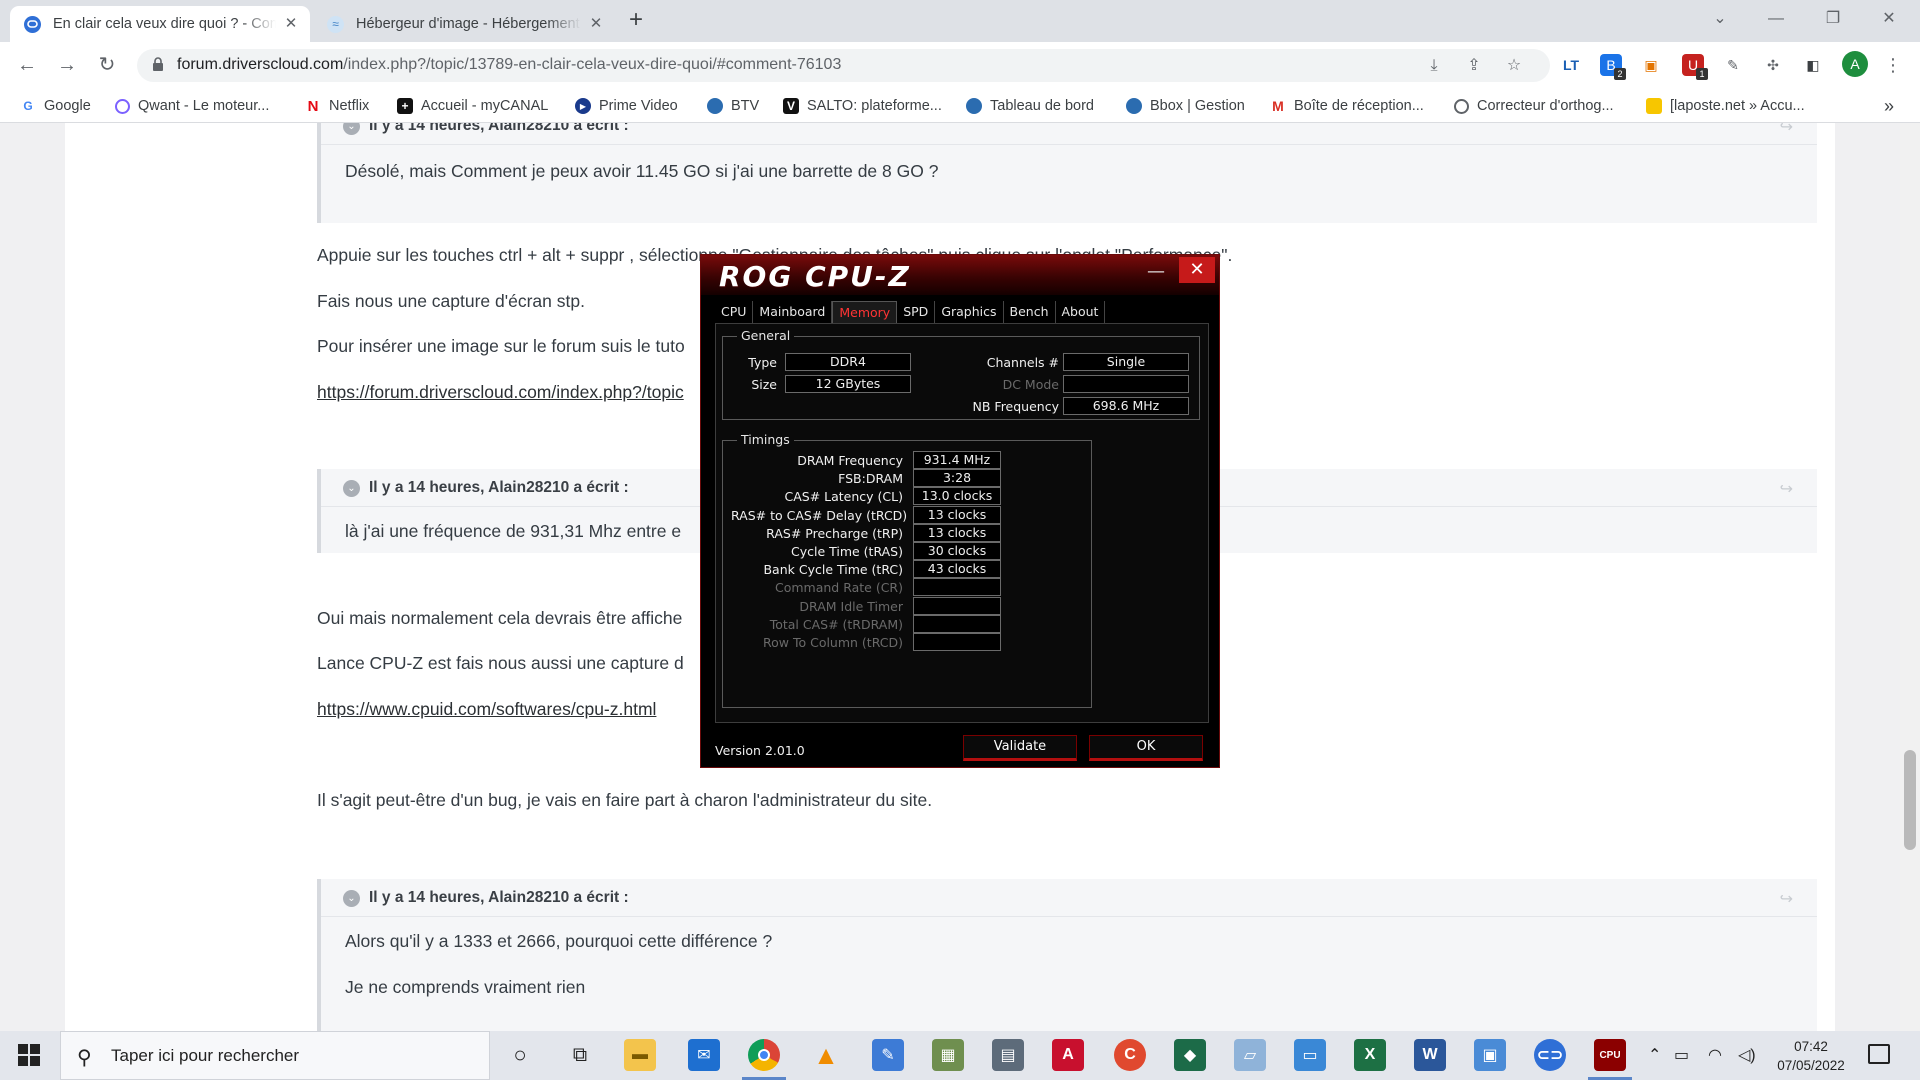  I want to click on tab-bench: Bench, so click(1030, 312).